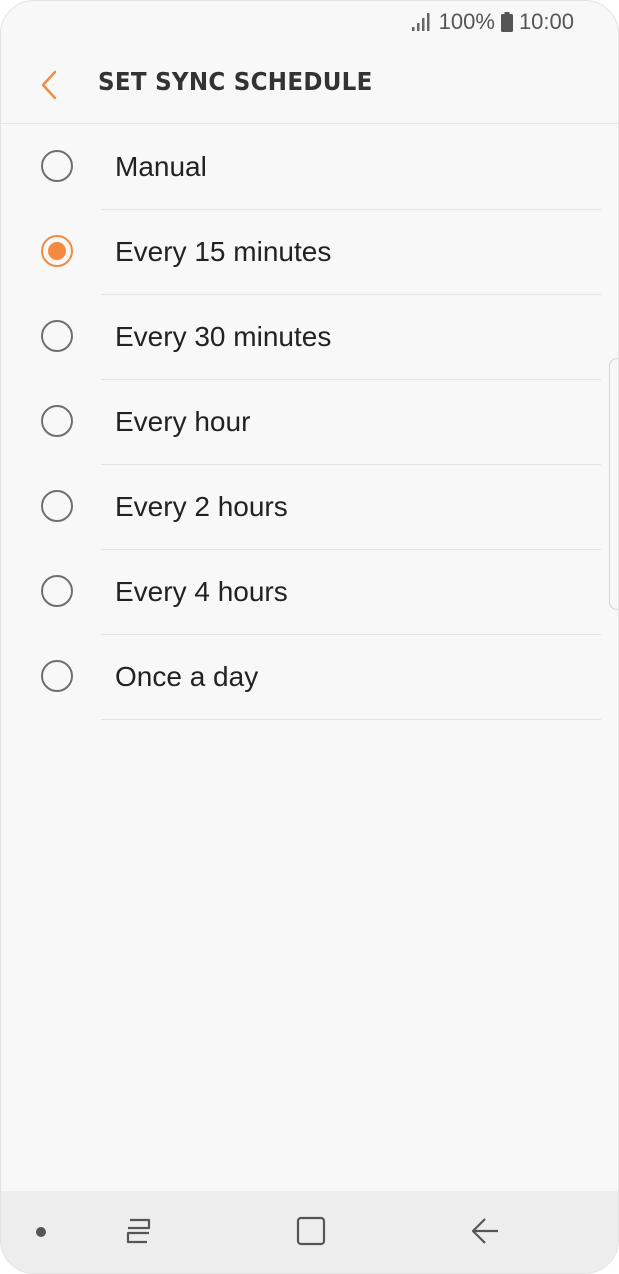  Describe the element at coordinates (506, 22) in the screenshot. I see `battery-icon` at that location.